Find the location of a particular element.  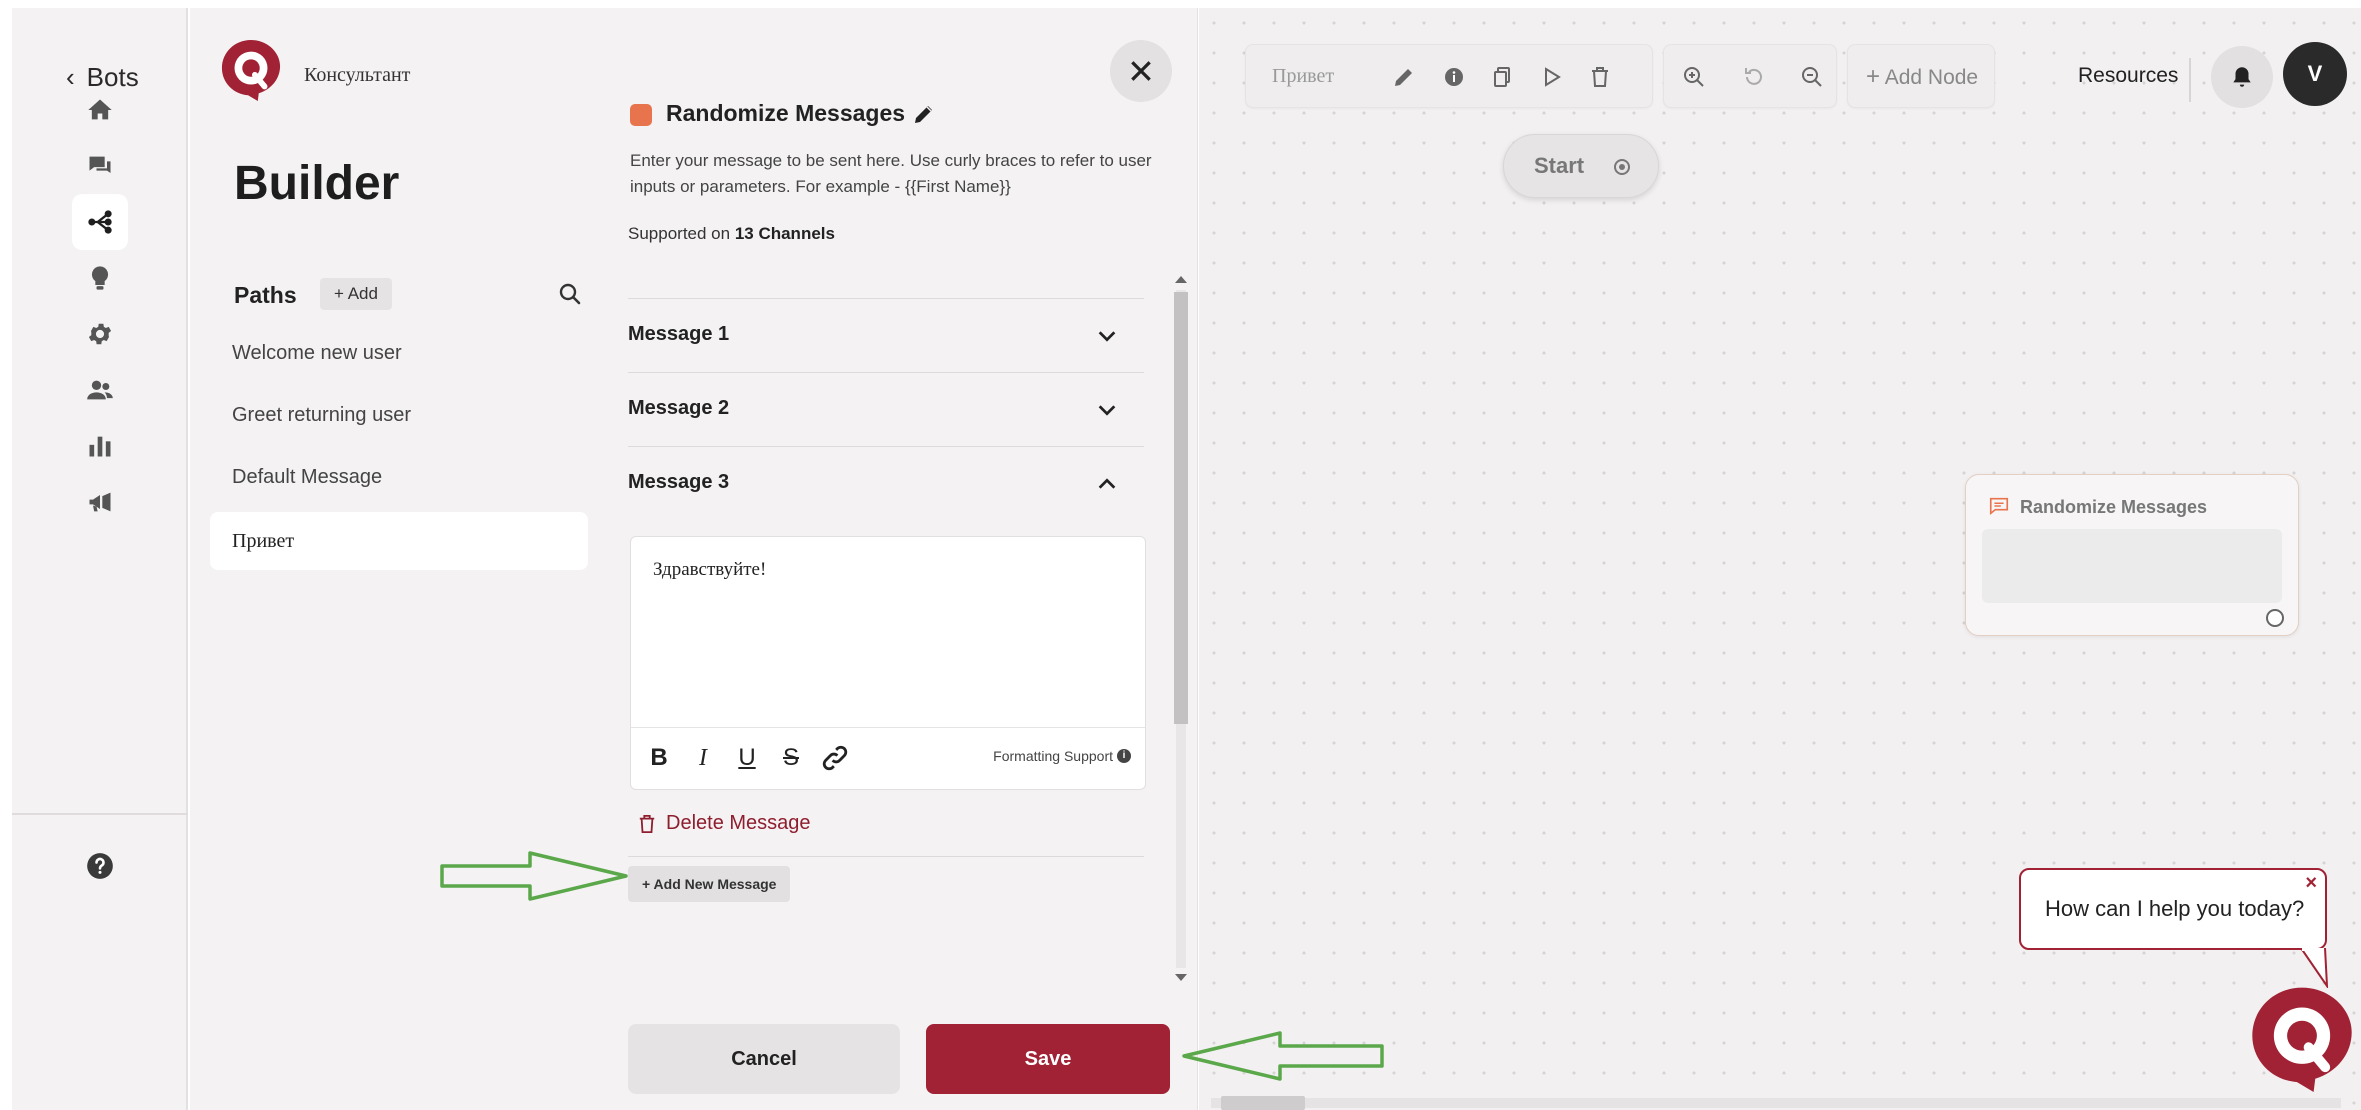

canvas-horizontal-scrollbar is located at coordinates (1781, 1102).